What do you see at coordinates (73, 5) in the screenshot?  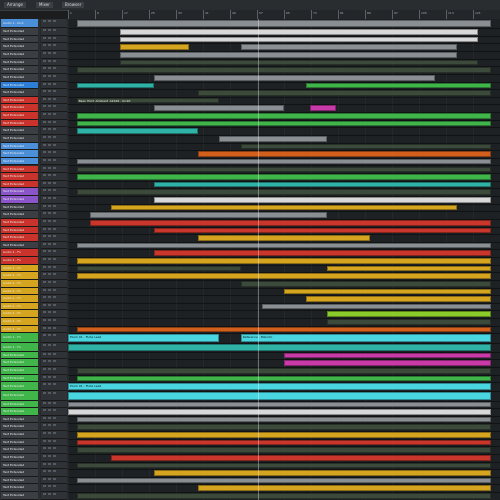 I see `tab-browser: Browser` at bounding box center [73, 5].